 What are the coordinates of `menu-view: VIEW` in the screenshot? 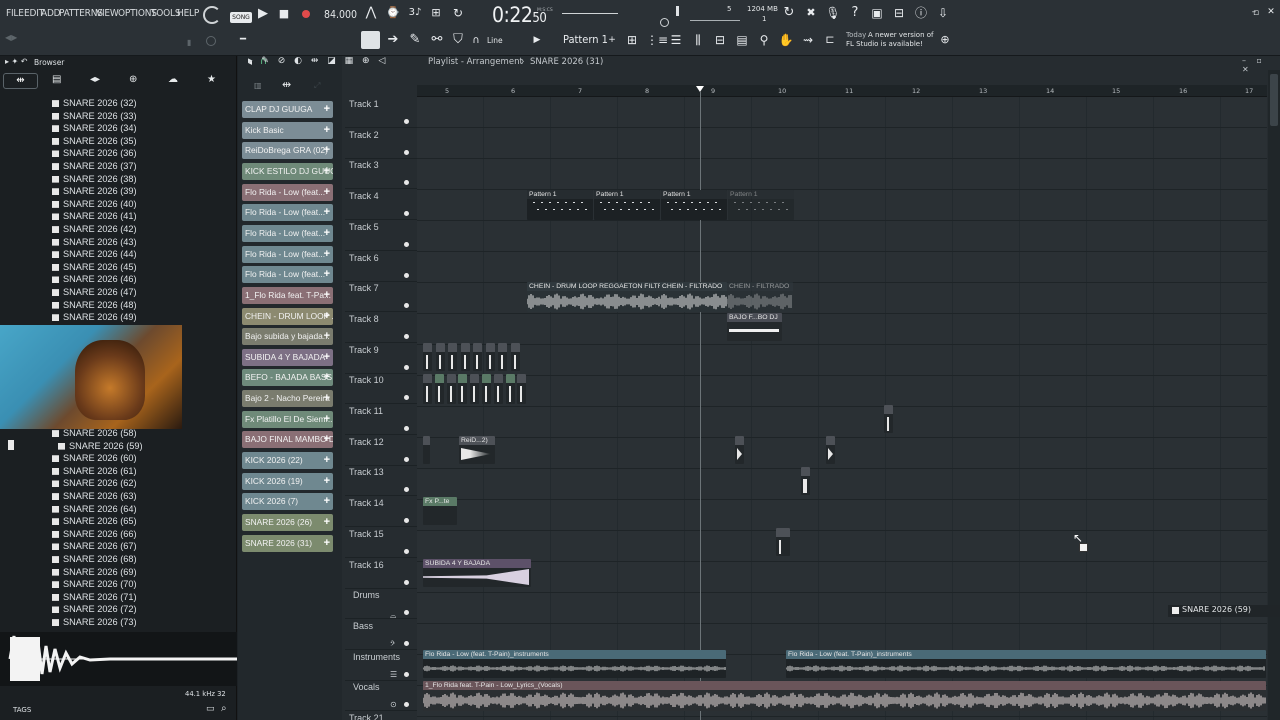 It's located at (107, 13).